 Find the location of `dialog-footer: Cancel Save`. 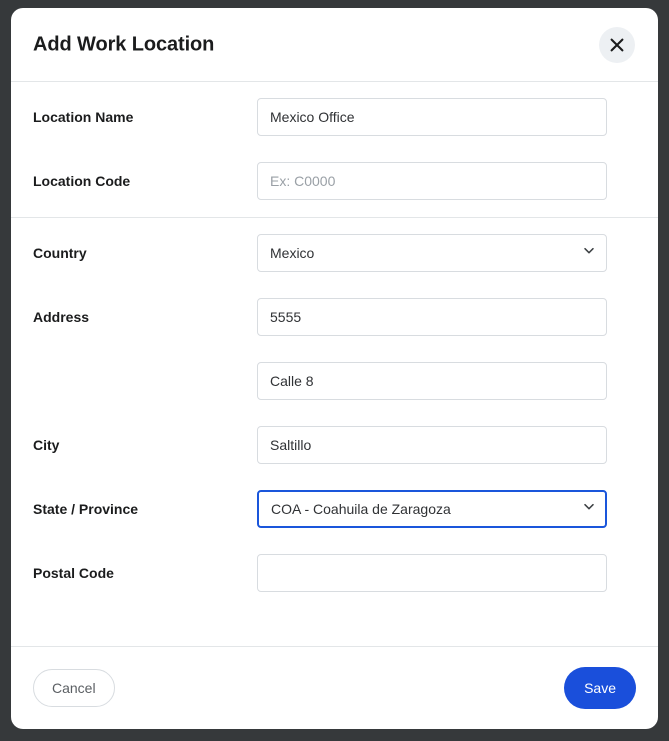

dialog-footer: Cancel Save is located at coordinates (334, 687).